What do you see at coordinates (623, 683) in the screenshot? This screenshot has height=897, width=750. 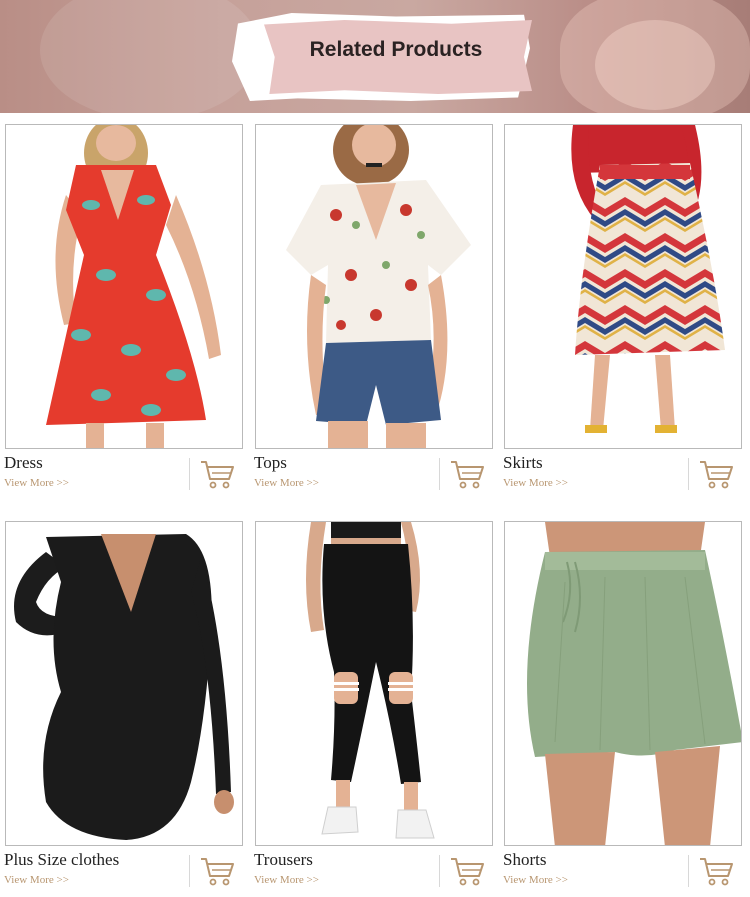 I see `product-image-shorts` at bounding box center [623, 683].